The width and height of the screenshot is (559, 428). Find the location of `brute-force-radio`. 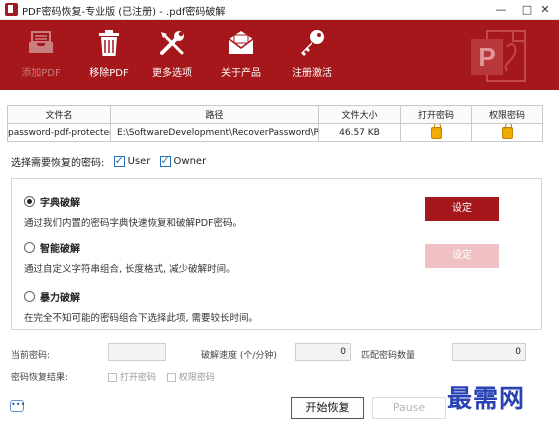

brute-force-radio is located at coordinates (29, 296).